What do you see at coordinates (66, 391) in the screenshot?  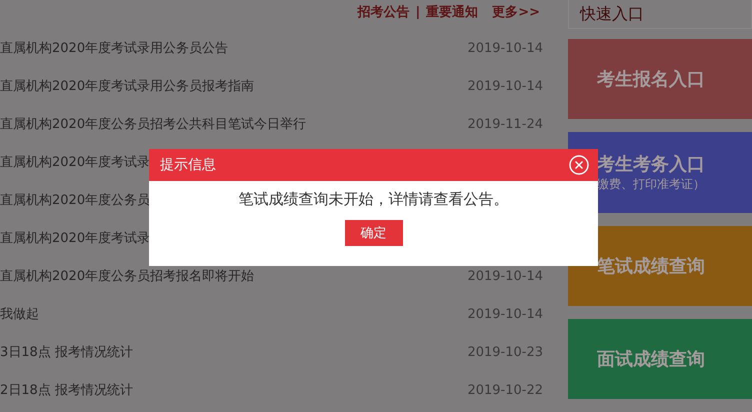 I see `news-title: 2日18点 报考情况统计` at bounding box center [66, 391].